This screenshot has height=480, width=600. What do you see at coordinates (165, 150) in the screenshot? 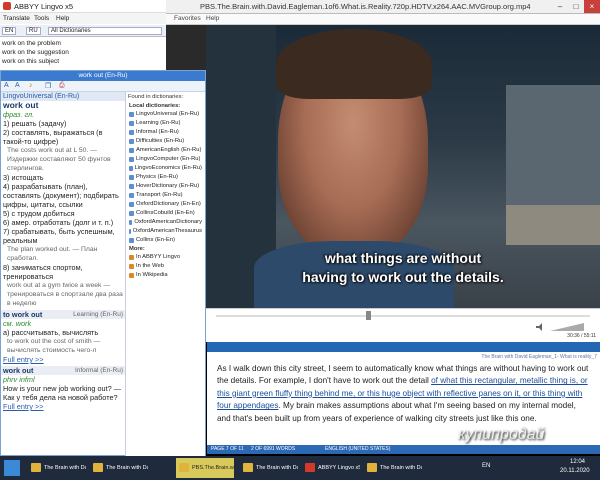
I see `dictionary-item: AmericanEnglish (En-Ru)` at bounding box center [165, 150].